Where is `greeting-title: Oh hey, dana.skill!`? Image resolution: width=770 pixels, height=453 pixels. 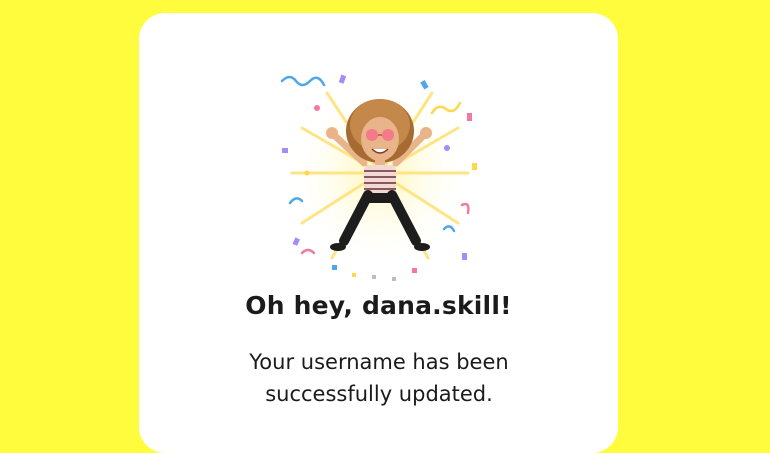
greeting-title: Oh hey, dana.skill! is located at coordinates (378, 305).